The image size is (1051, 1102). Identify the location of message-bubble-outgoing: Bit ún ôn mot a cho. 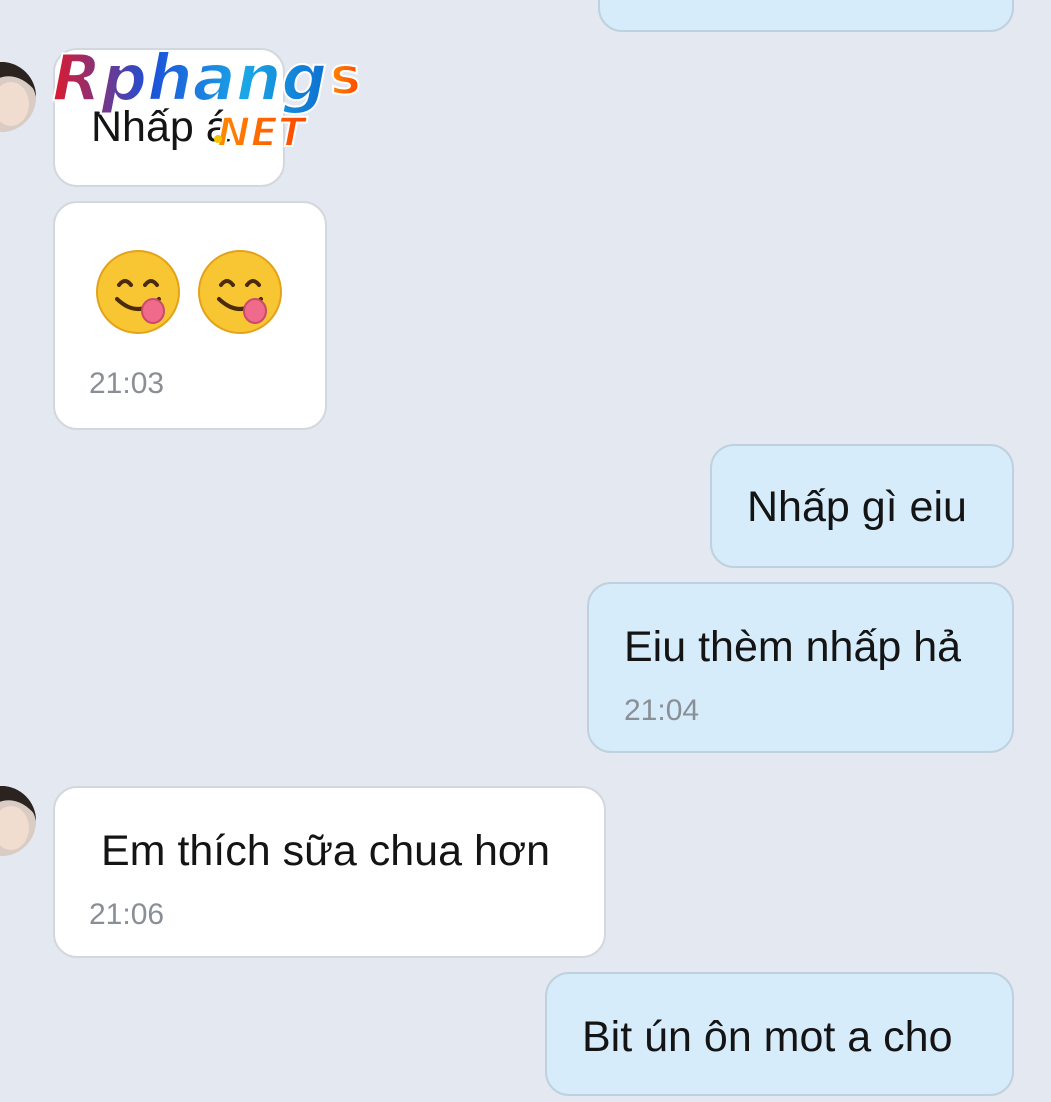
(779, 1034).